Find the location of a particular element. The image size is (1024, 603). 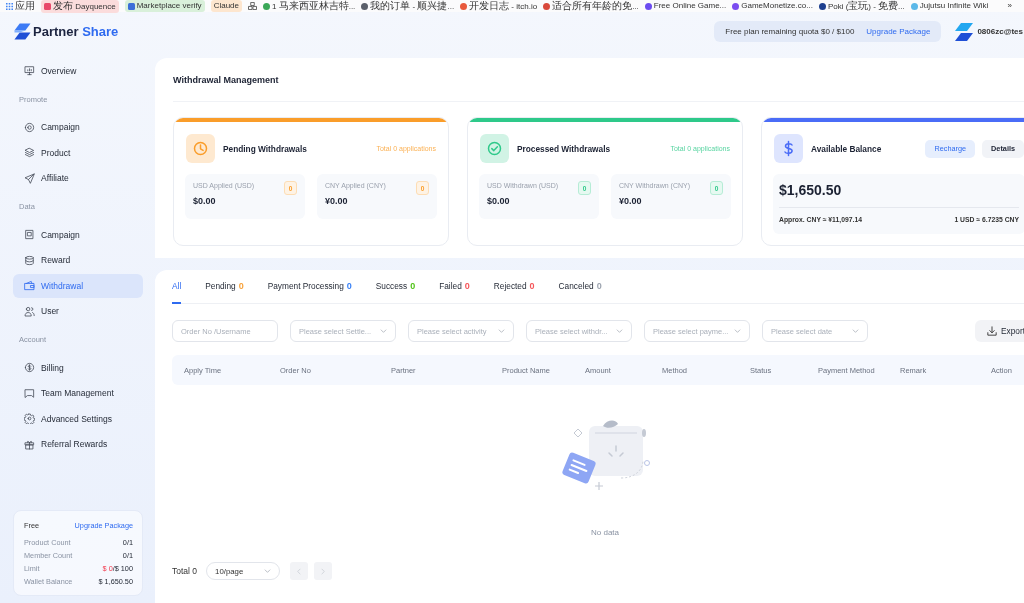

nav-item: Product is located at coordinates (78, 152).